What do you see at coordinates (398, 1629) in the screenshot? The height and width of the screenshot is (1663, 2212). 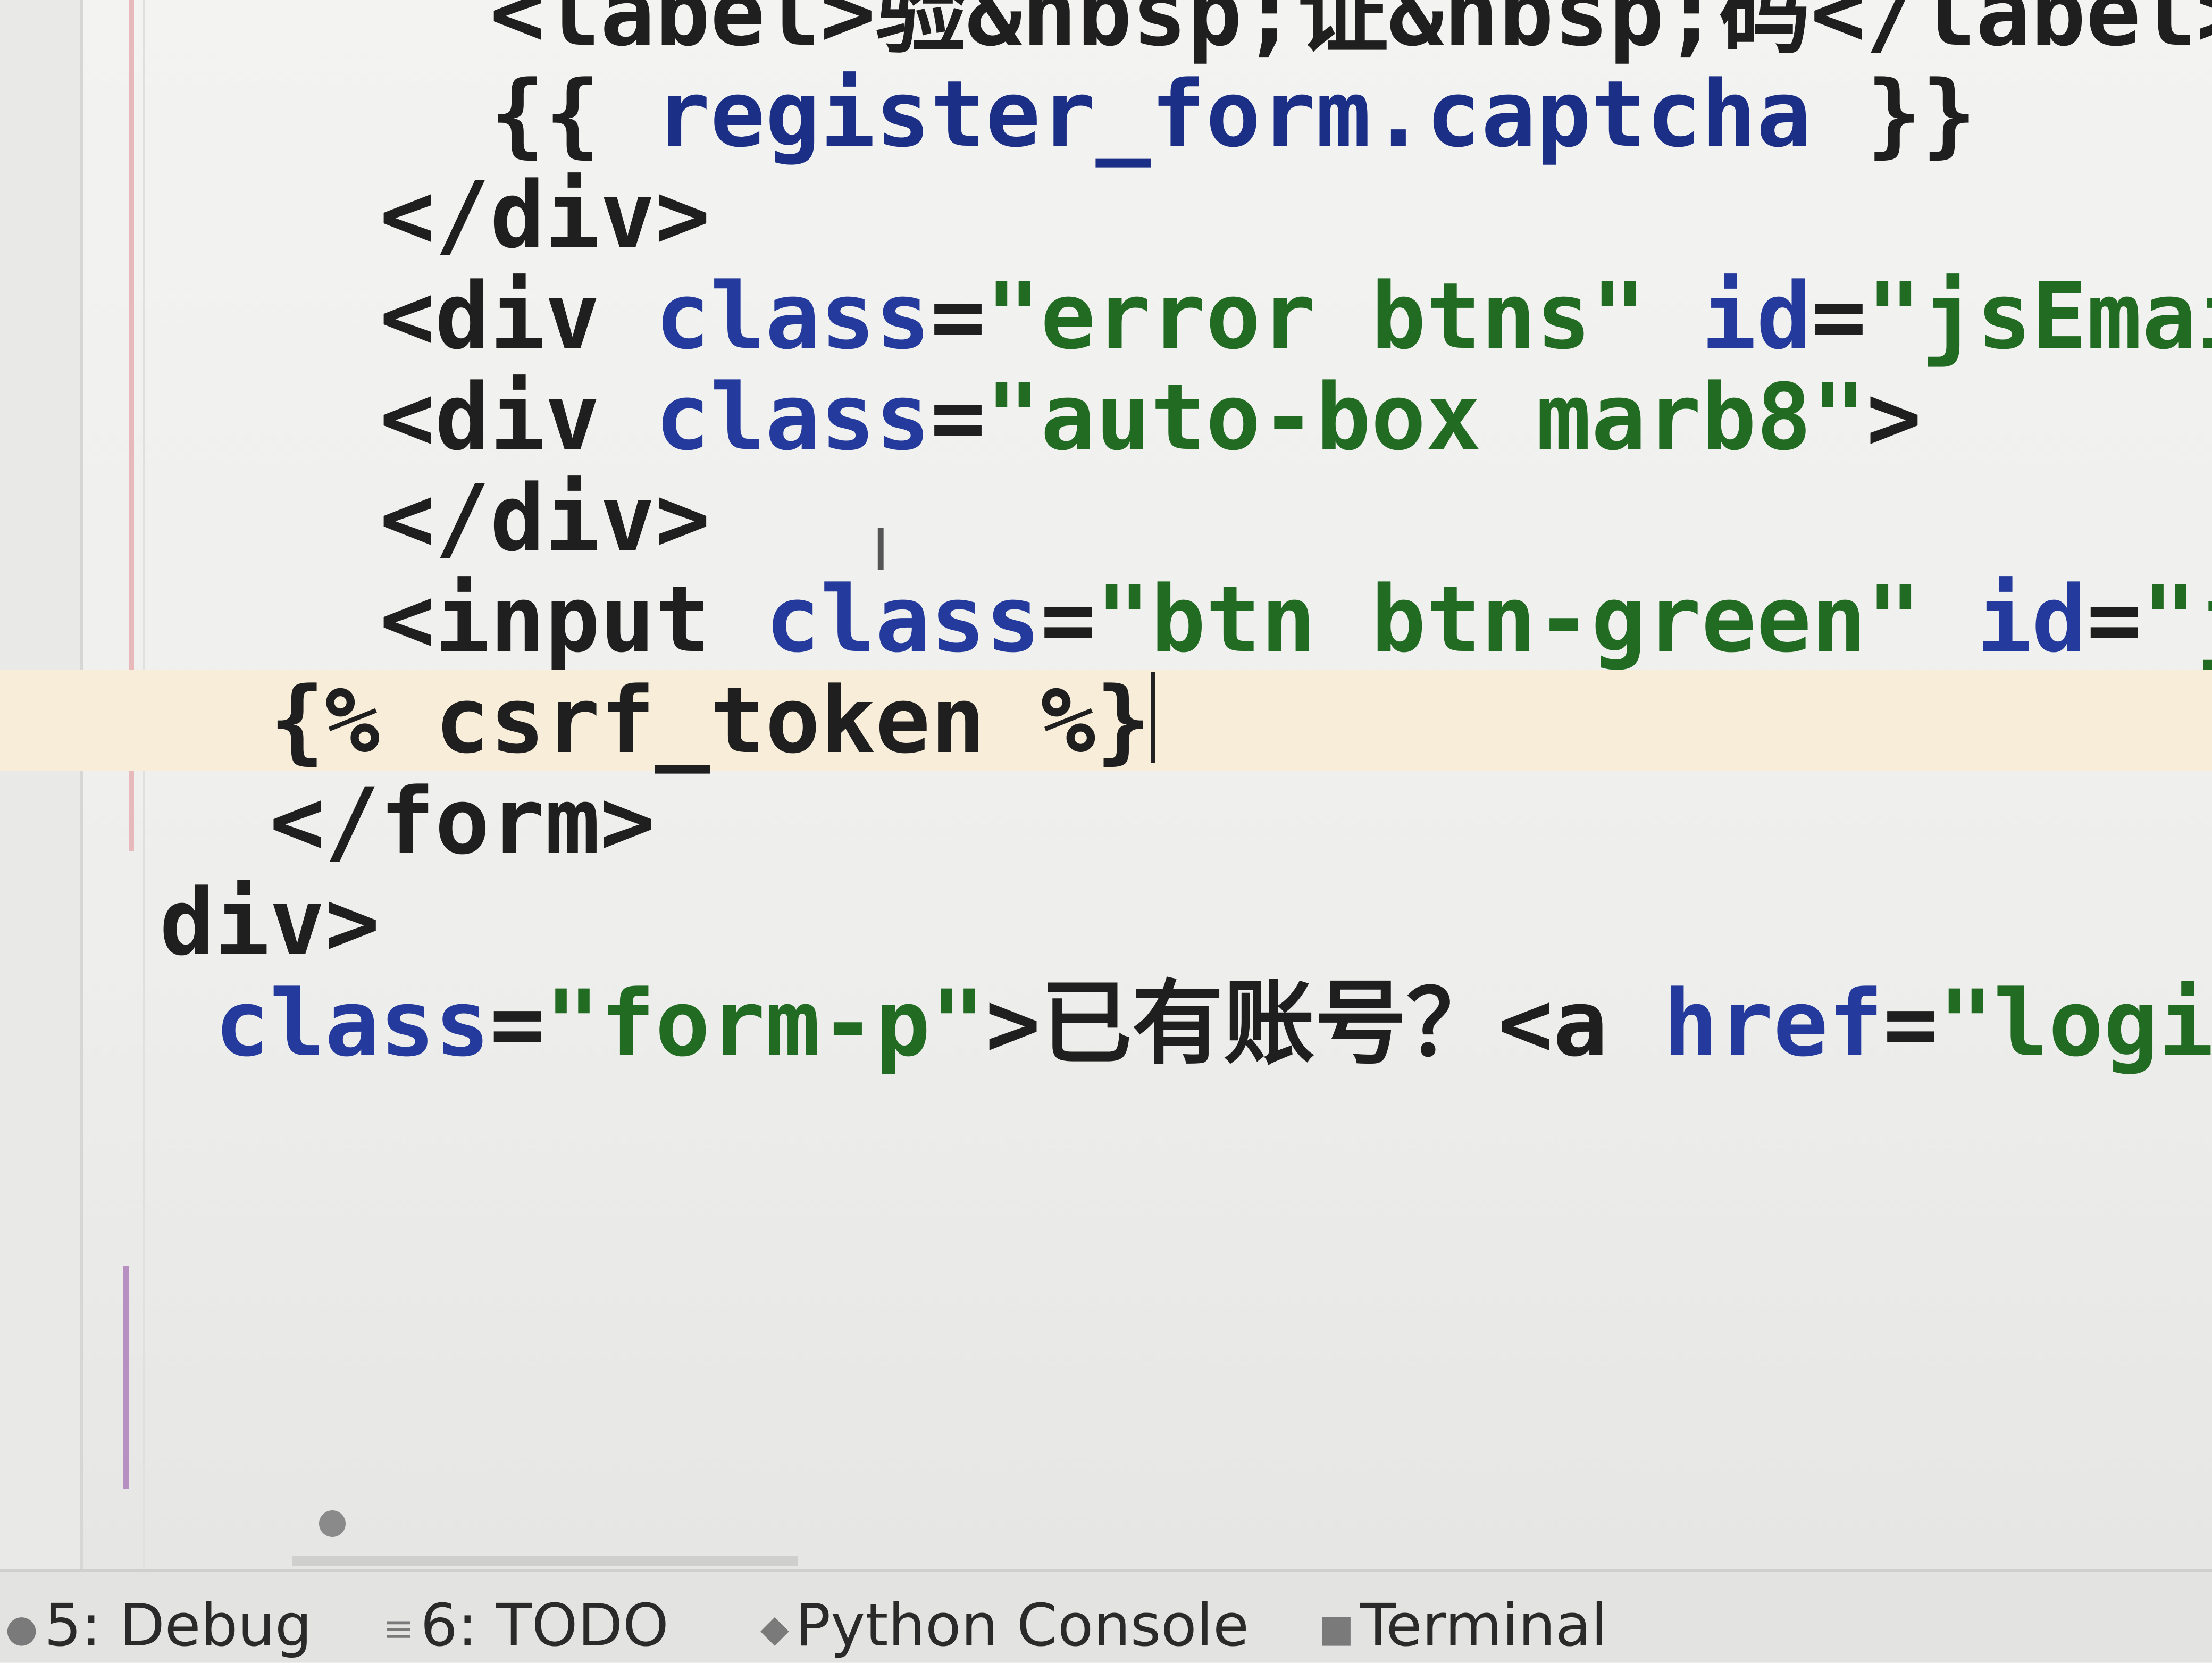 I see `list-icon: ≡` at bounding box center [398, 1629].